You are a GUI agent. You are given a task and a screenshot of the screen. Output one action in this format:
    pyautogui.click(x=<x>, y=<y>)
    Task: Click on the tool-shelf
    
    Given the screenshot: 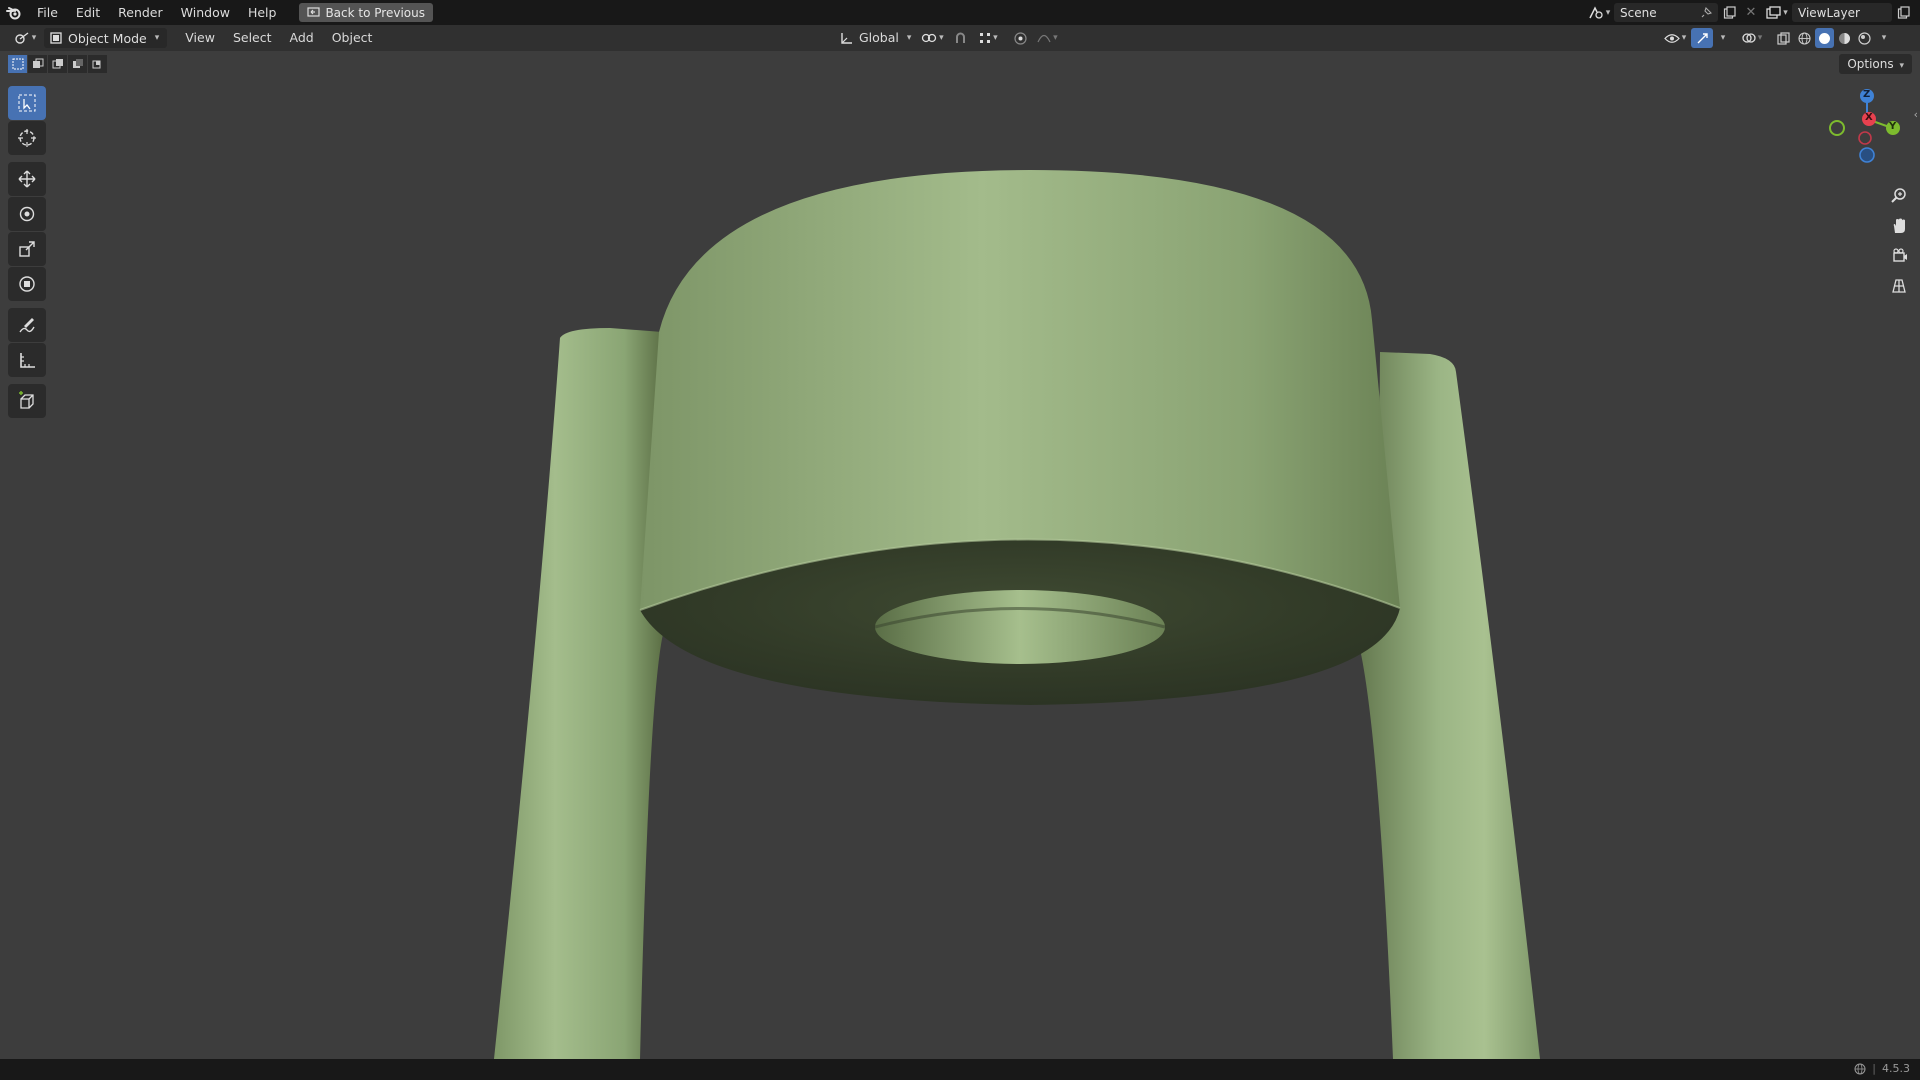 What is the action you would take?
    pyautogui.click(x=27, y=252)
    